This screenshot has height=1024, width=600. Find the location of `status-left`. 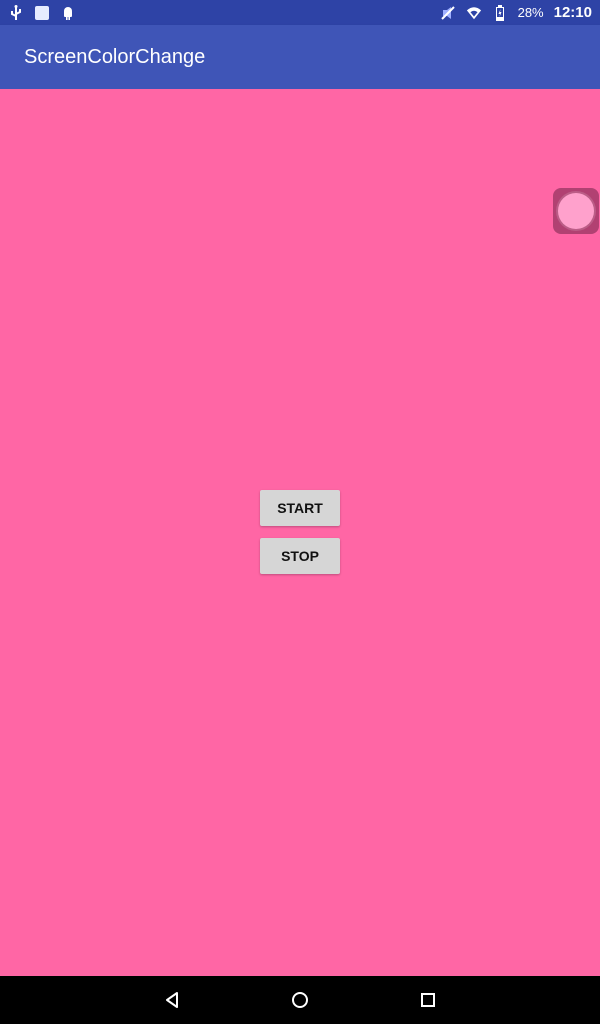

status-left is located at coordinates (42, 12).